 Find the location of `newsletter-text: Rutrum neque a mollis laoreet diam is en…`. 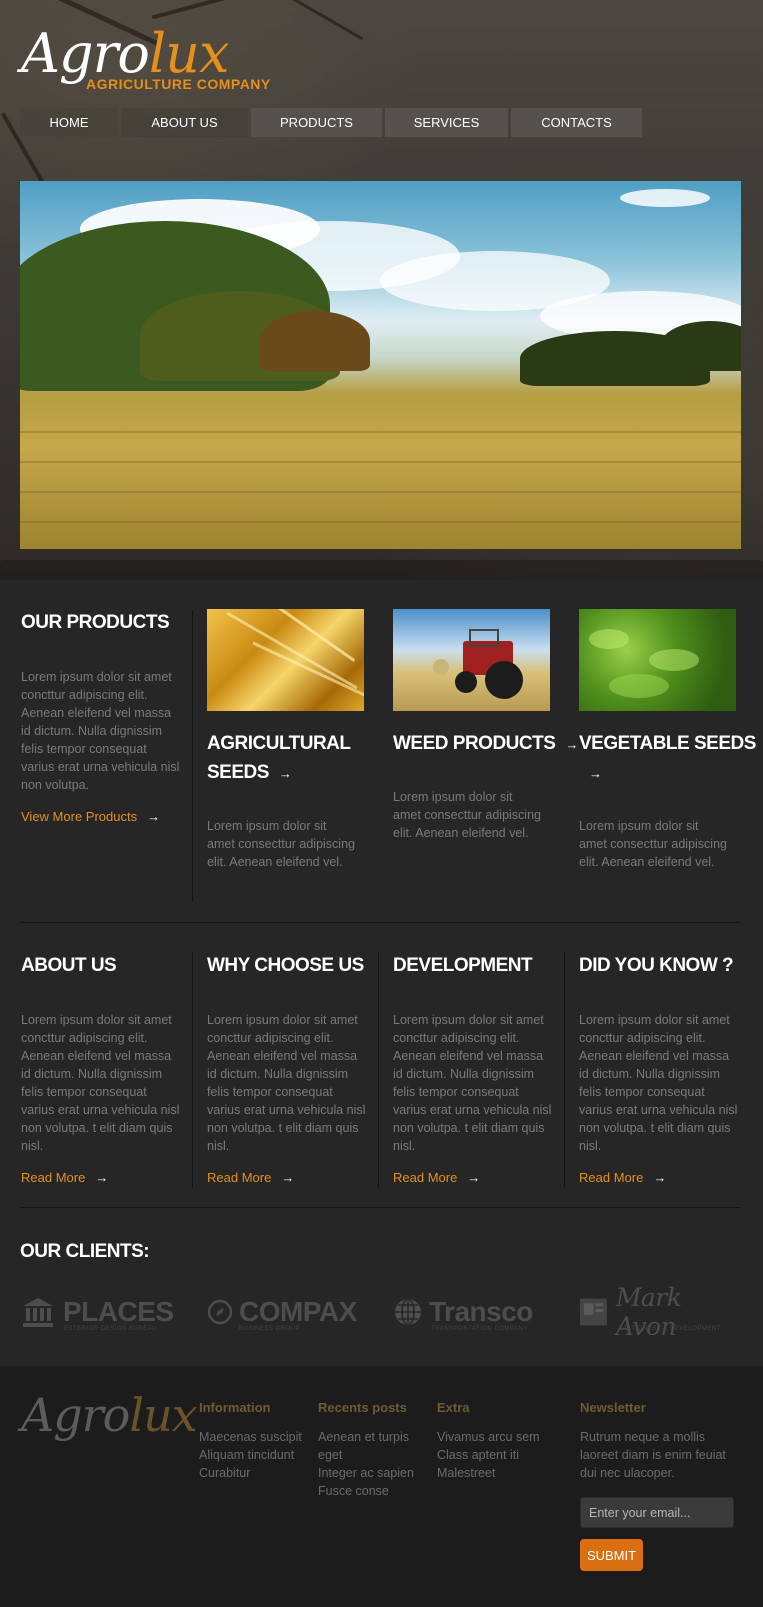

newsletter-text: Rutrum neque a mollis laoreet diam is en… is located at coordinates (653, 1455).